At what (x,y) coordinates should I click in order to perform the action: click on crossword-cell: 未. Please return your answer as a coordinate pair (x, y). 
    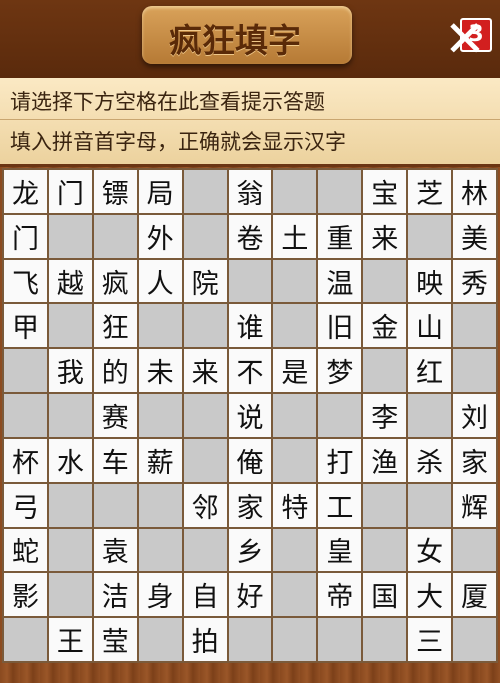
    Looking at the image, I should click on (160, 371).